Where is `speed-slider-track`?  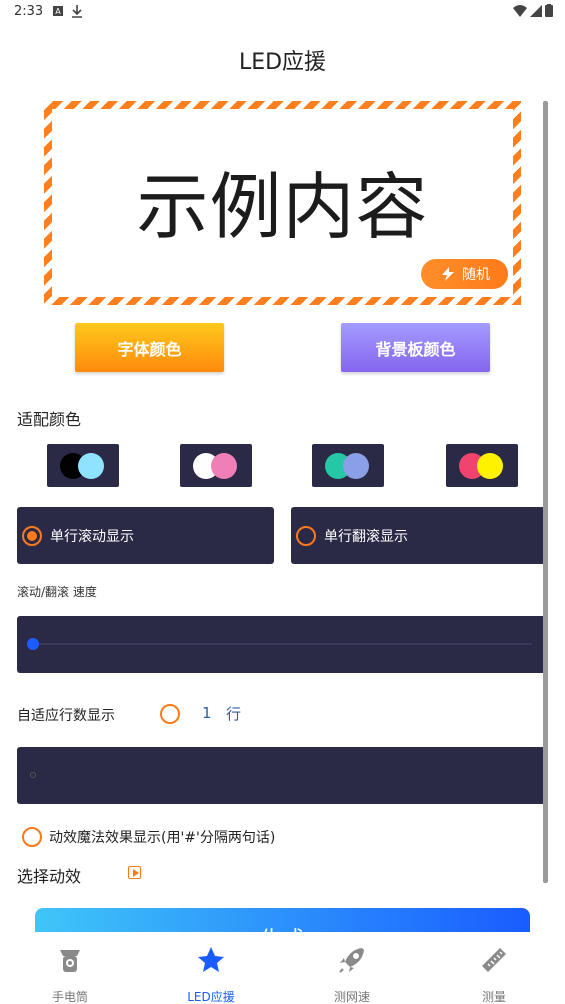 speed-slider-track is located at coordinates (282, 644).